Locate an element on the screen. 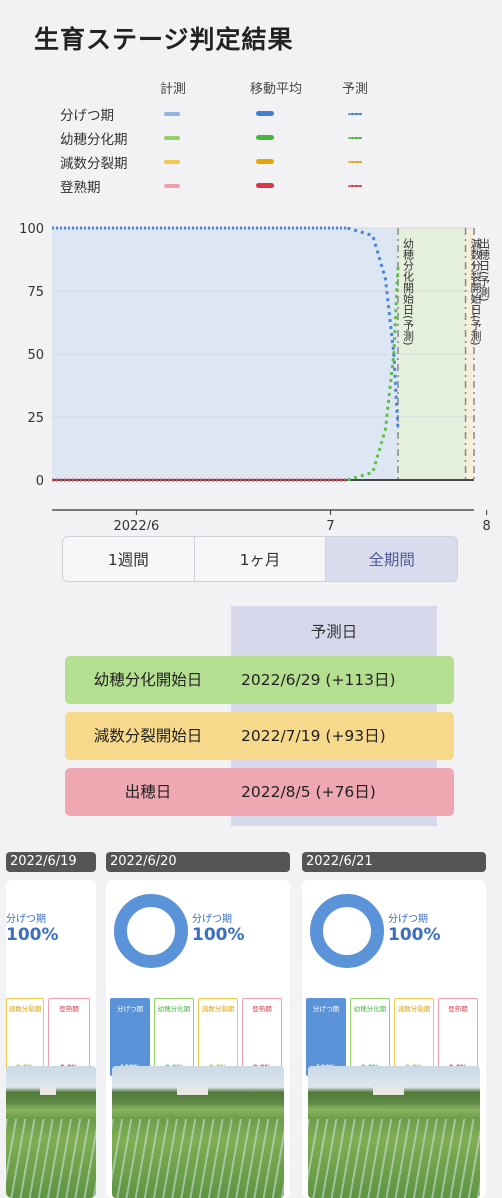 This screenshot has width=502, height=1198. prediction-row-name: 減数分裂開始日 is located at coordinates (148, 736).